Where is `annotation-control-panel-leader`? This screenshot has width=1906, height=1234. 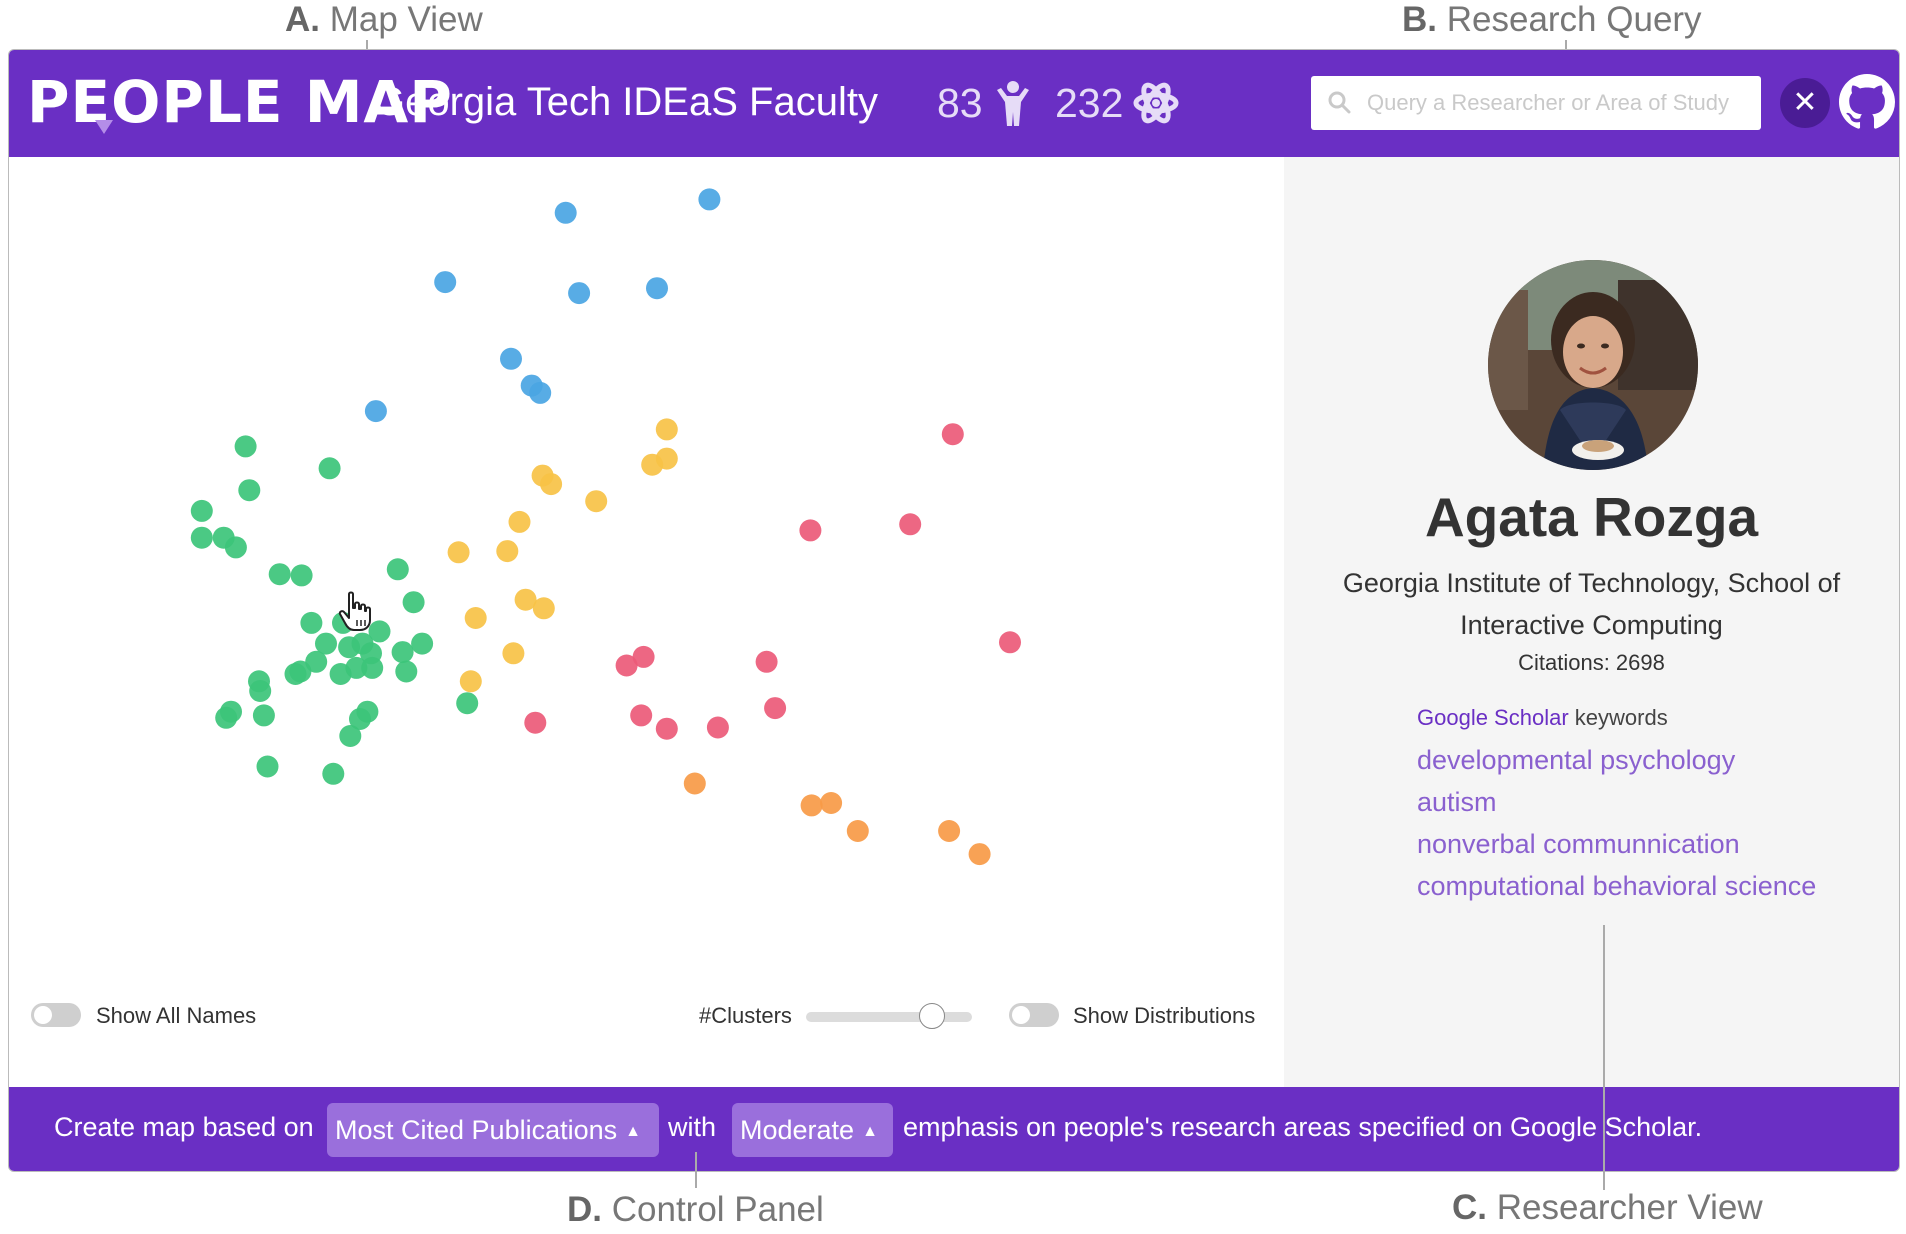
annotation-control-panel-leader is located at coordinates (696, 1170).